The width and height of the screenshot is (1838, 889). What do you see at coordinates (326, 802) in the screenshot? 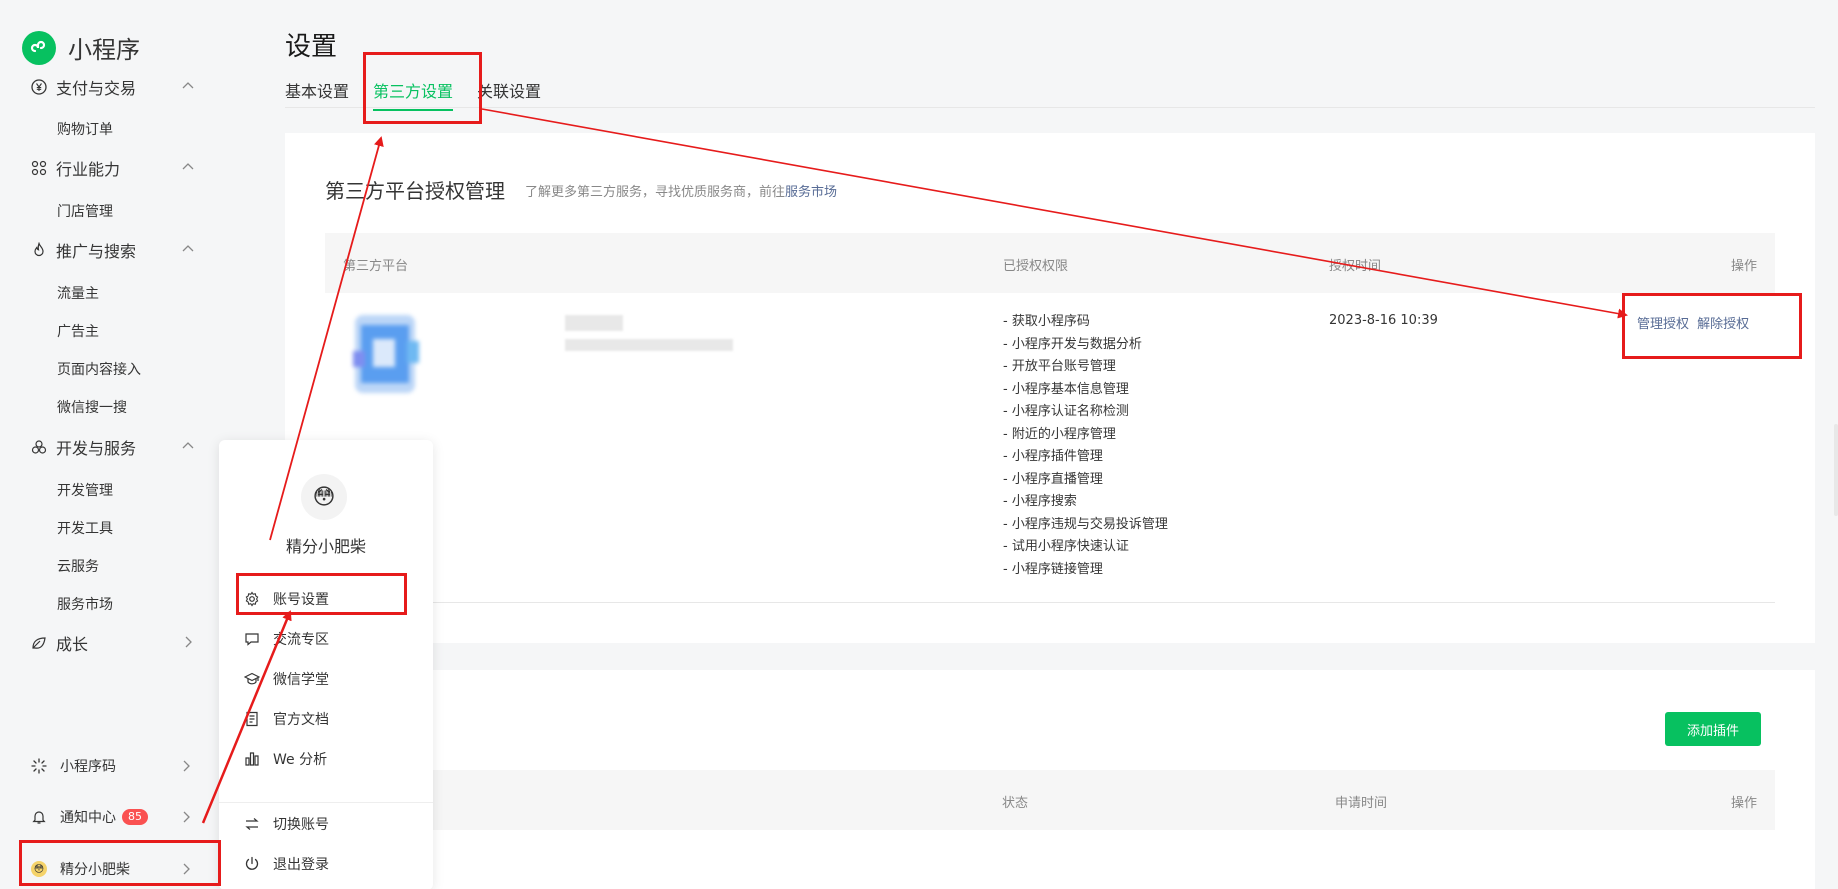
I see `menu-divider` at bounding box center [326, 802].